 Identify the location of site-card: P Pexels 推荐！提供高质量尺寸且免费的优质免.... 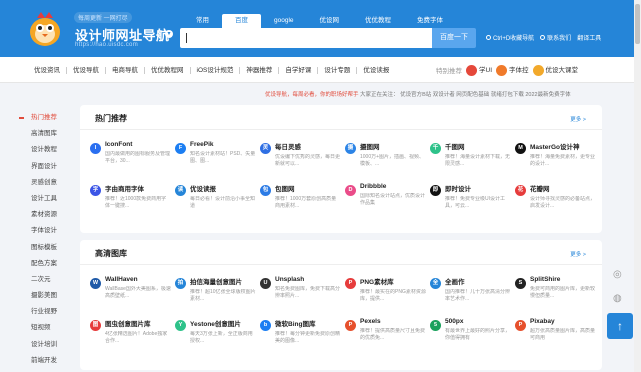
(387, 334).